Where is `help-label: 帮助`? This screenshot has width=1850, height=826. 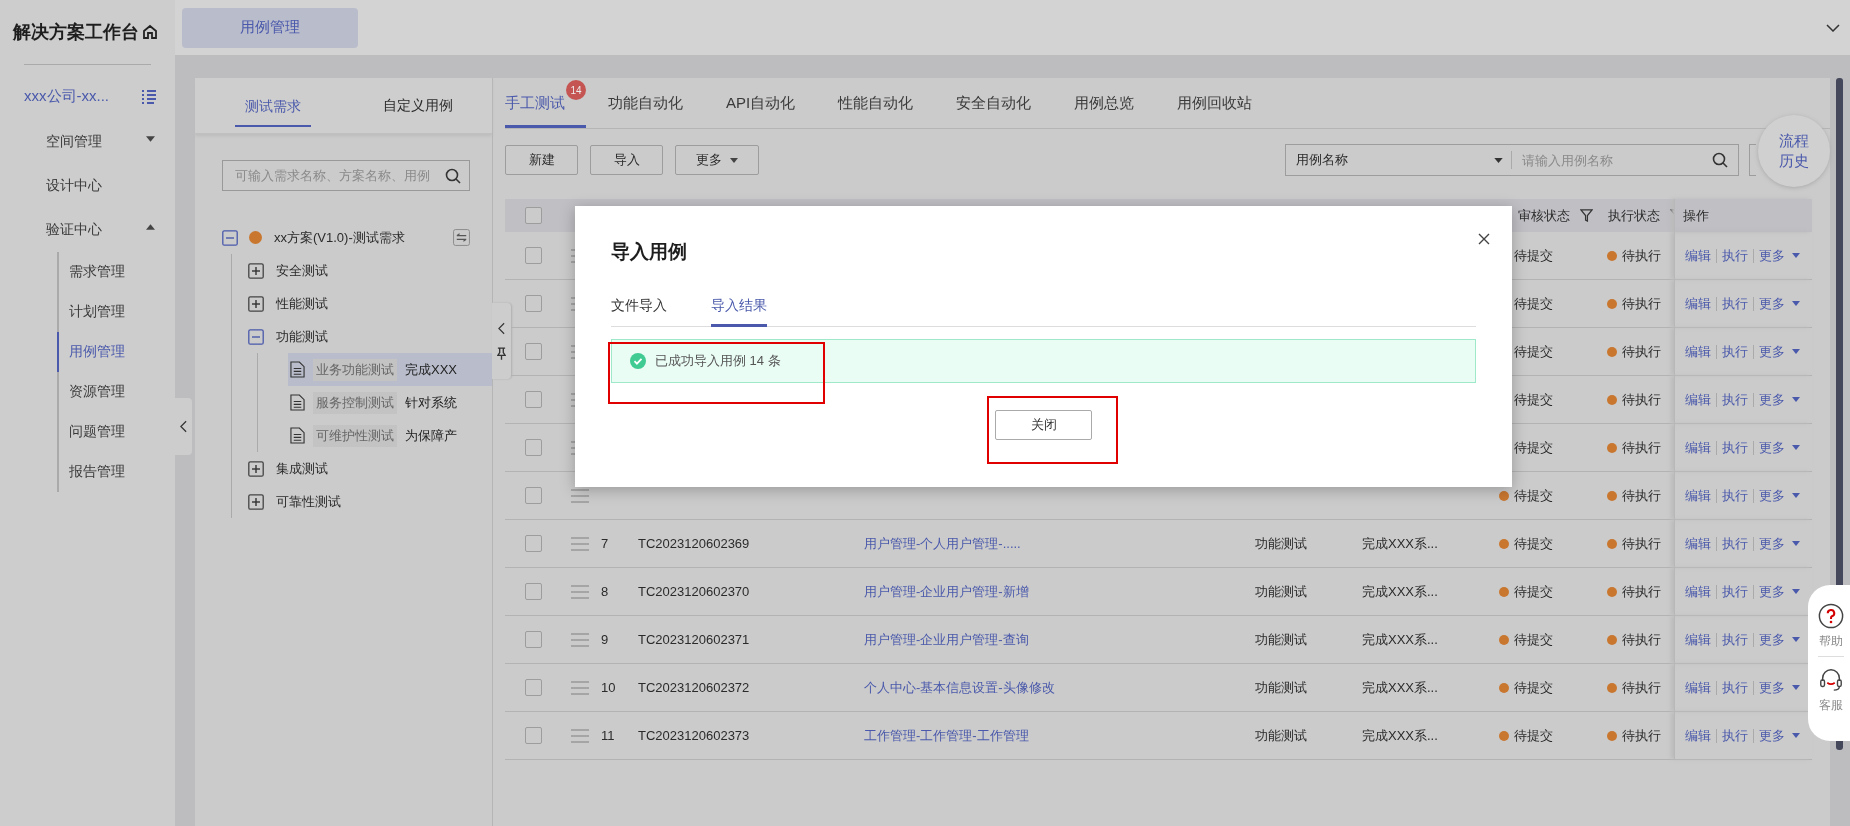
help-label: 帮助 is located at coordinates (1830, 641).